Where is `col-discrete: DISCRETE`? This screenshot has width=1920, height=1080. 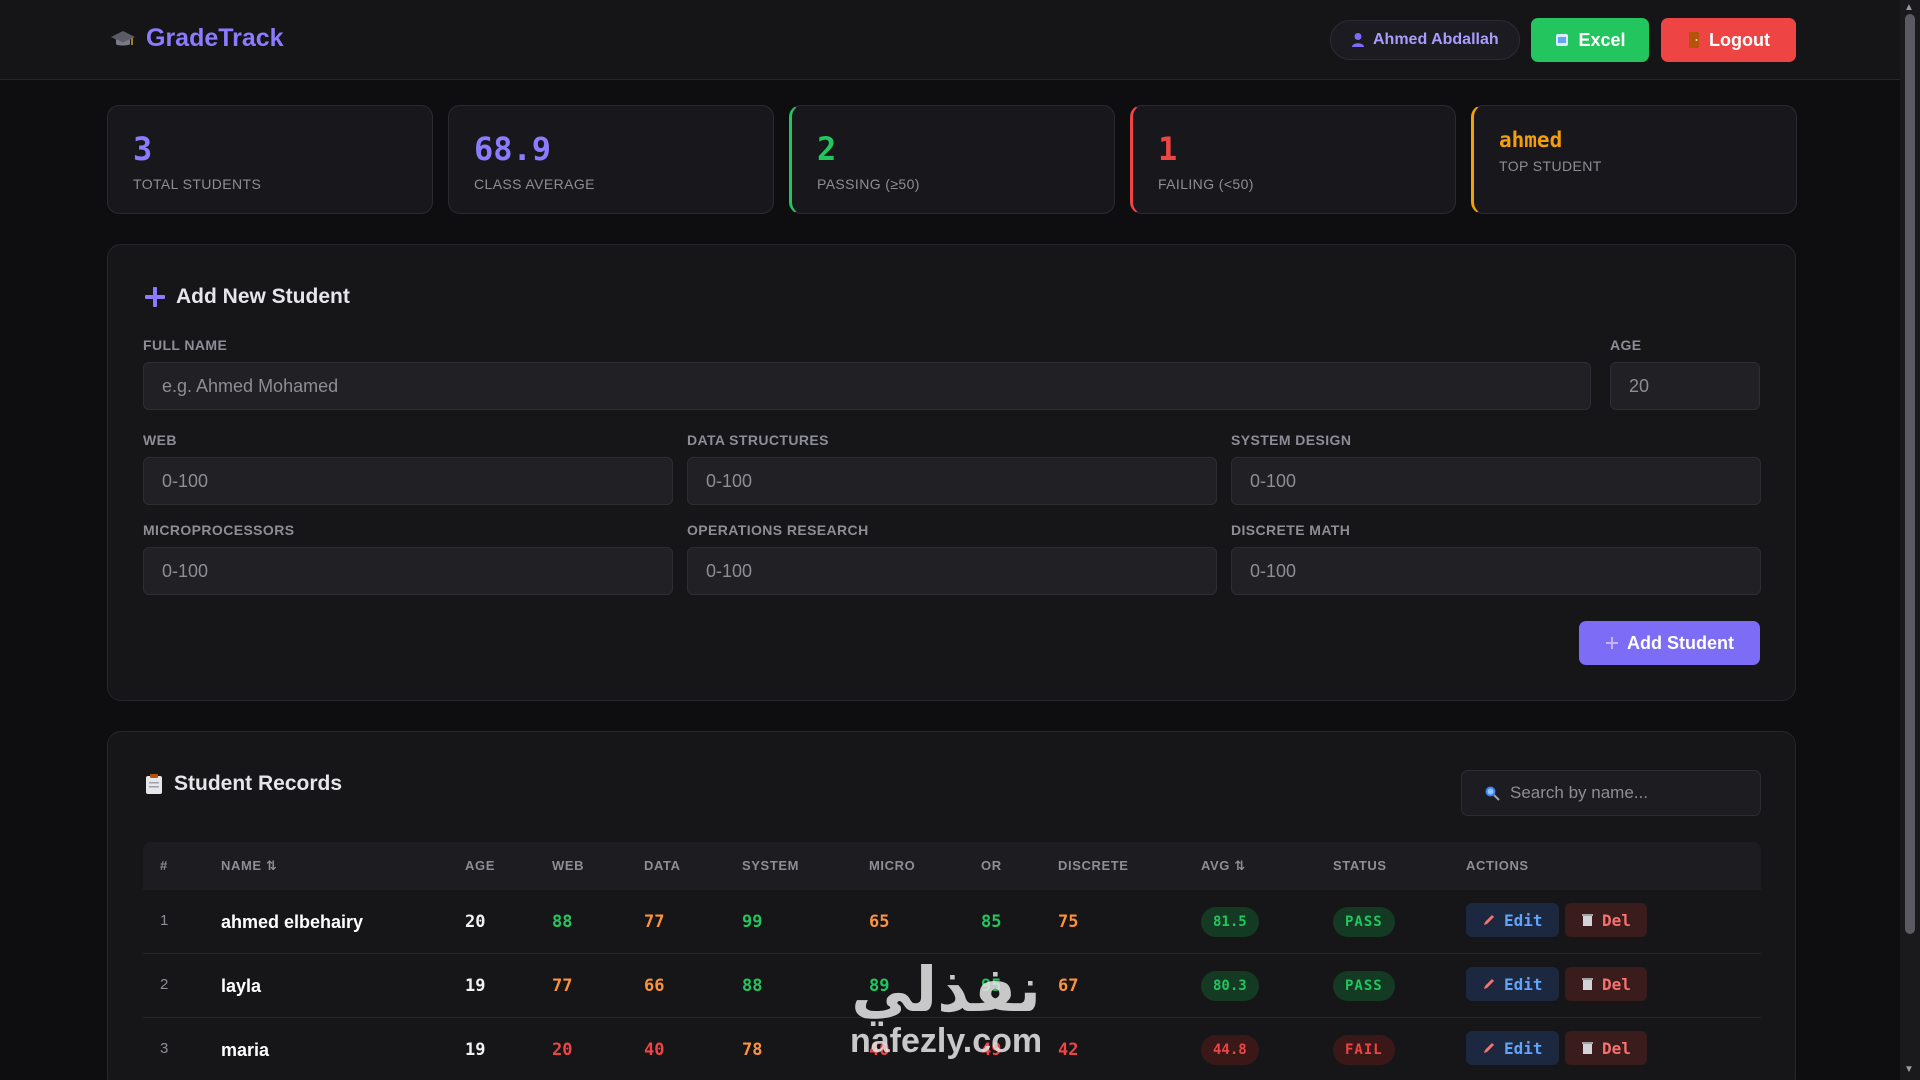
col-discrete: DISCRETE is located at coordinates (1093, 865).